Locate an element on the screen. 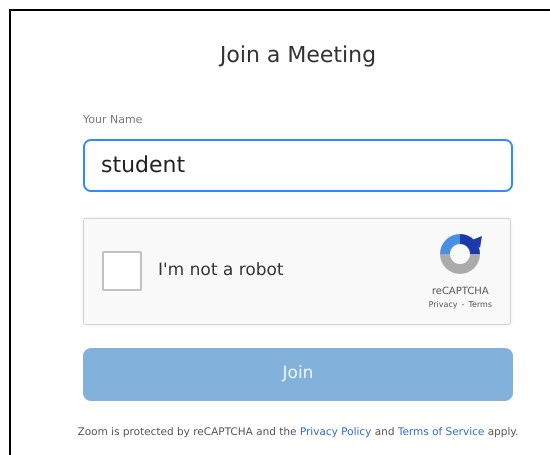 The height and width of the screenshot is (455, 550). name-field: student is located at coordinates (298, 165).